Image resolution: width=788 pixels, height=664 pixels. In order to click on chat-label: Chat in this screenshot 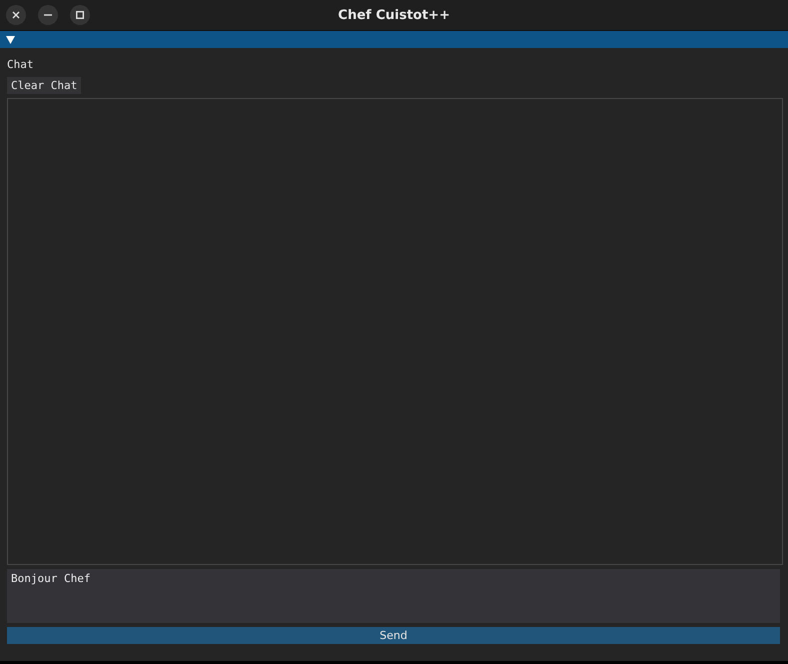, I will do `click(20, 65)`.